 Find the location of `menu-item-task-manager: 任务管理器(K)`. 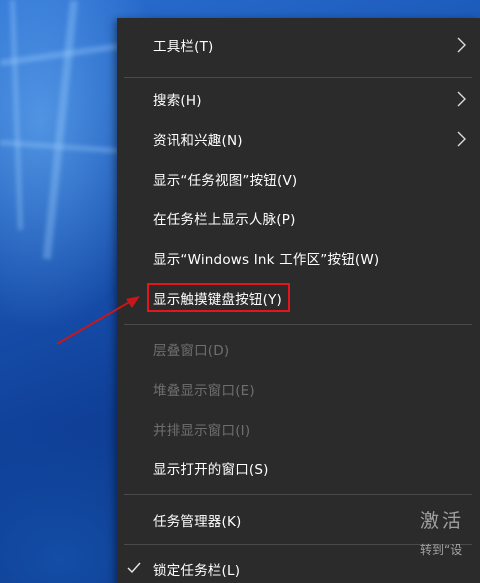

menu-item-task-manager: 任务管理器(K) is located at coordinates (298, 520).